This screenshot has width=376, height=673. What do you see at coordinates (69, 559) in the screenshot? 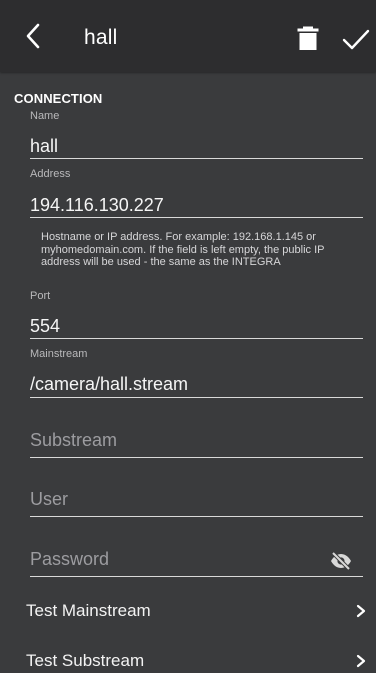
I see `password-placeholder: Password` at bounding box center [69, 559].